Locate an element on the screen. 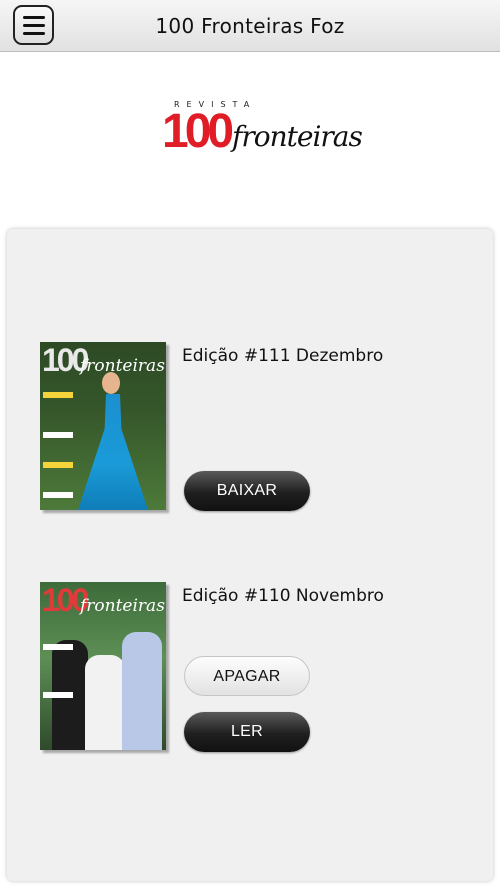 The image size is (500, 889). page-title: 100 Fronteiras Foz is located at coordinates (250, 26).